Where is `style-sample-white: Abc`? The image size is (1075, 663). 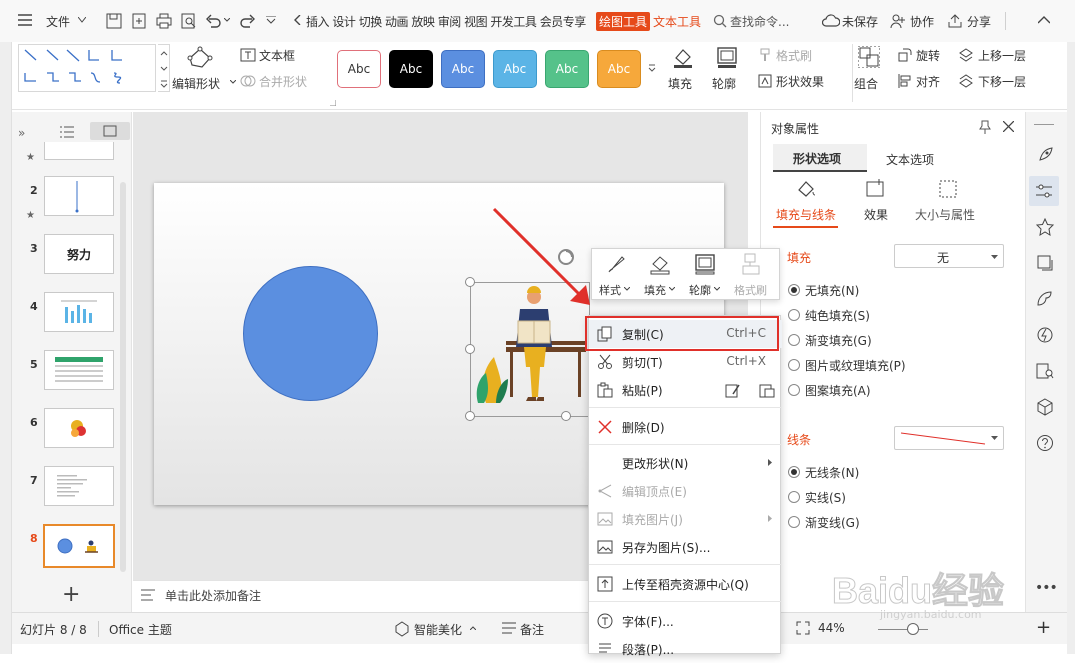
style-sample-white: Abc is located at coordinates (359, 69).